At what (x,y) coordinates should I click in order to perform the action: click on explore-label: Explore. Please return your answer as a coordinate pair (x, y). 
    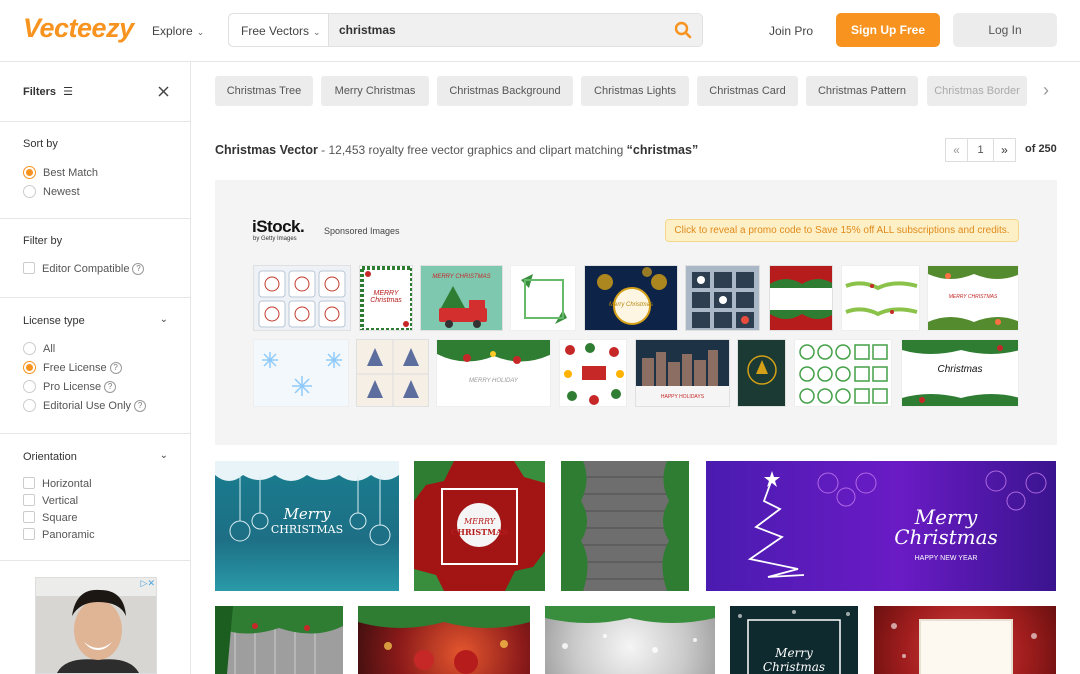
    Looking at the image, I should click on (172, 31).